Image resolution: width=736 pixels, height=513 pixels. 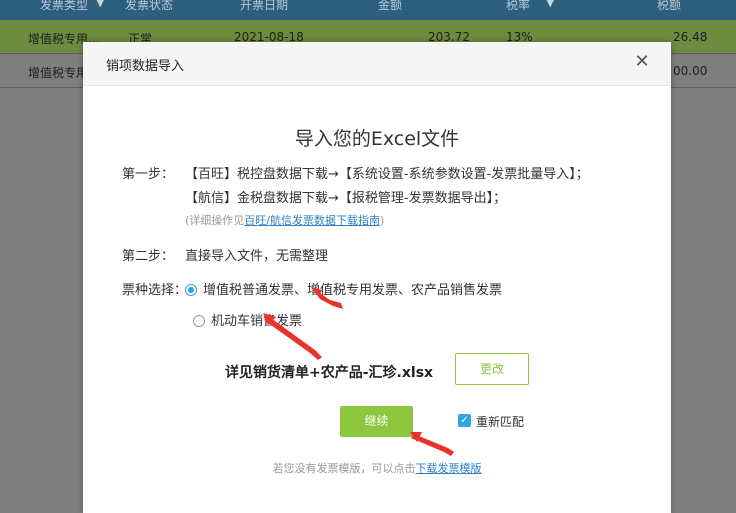 What do you see at coordinates (215, 220) in the screenshot?
I see `hint-prefix: (详细操作见` at bounding box center [215, 220].